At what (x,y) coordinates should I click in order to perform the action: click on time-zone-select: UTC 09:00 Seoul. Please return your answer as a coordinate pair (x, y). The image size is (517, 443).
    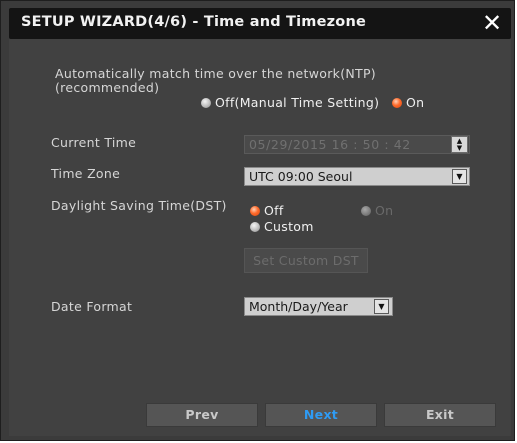
    Looking at the image, I should click on (357, 176).